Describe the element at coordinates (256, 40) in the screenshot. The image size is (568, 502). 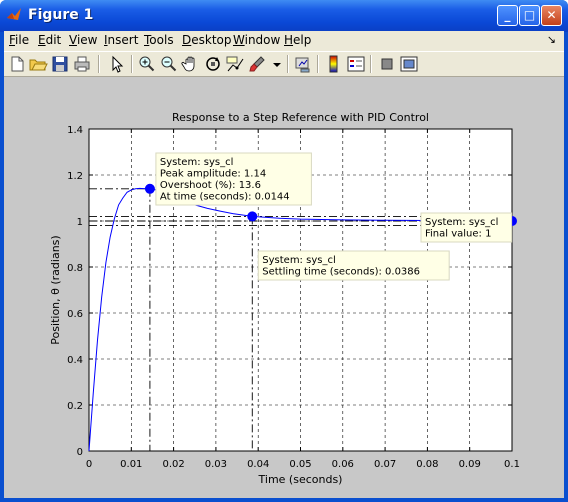
I see `menu-window: Window` at that location.